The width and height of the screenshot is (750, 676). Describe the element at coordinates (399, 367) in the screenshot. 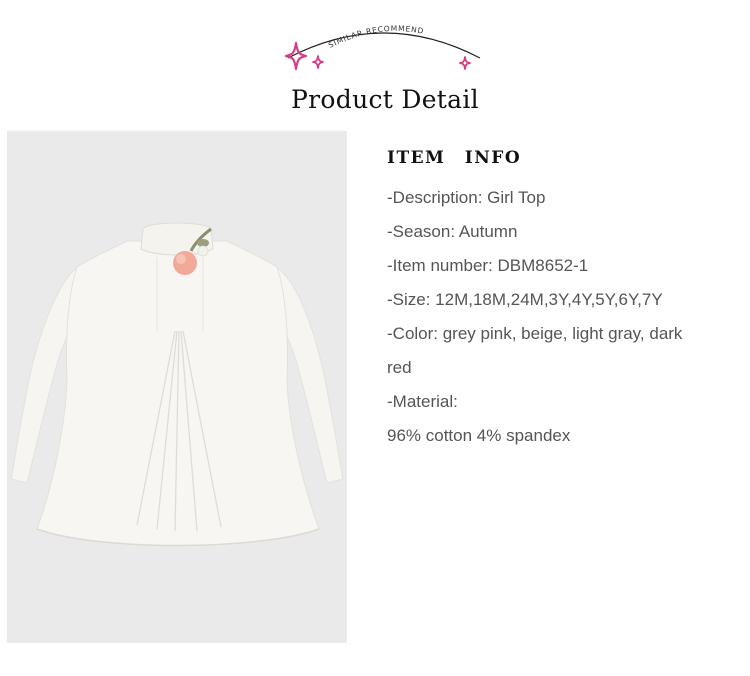

I see `item-info-color-cont: red` at that location.